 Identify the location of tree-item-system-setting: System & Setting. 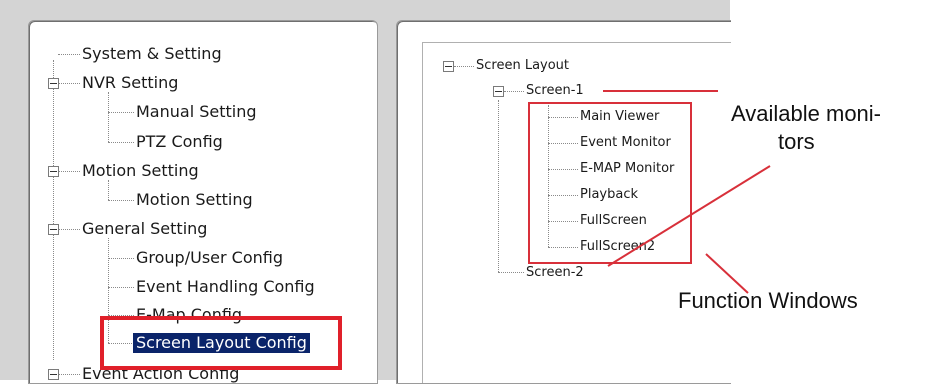
(152, 54).